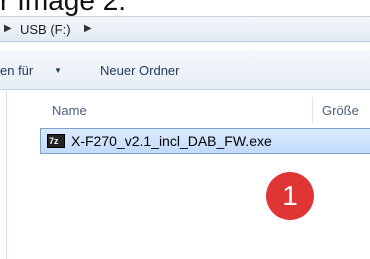  Describe the element at coordinates (171, 141) in the screenshot. I see `file-name: X-F270_v2.1_incl_DAB_FW.exe` at that location.